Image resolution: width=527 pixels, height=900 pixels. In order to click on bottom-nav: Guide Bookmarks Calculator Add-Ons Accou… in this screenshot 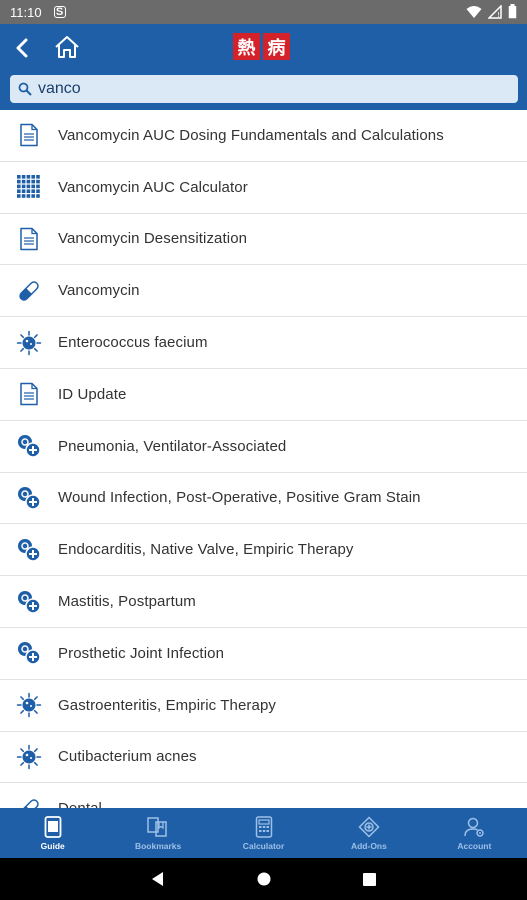, I will do `click(263, 833)`.